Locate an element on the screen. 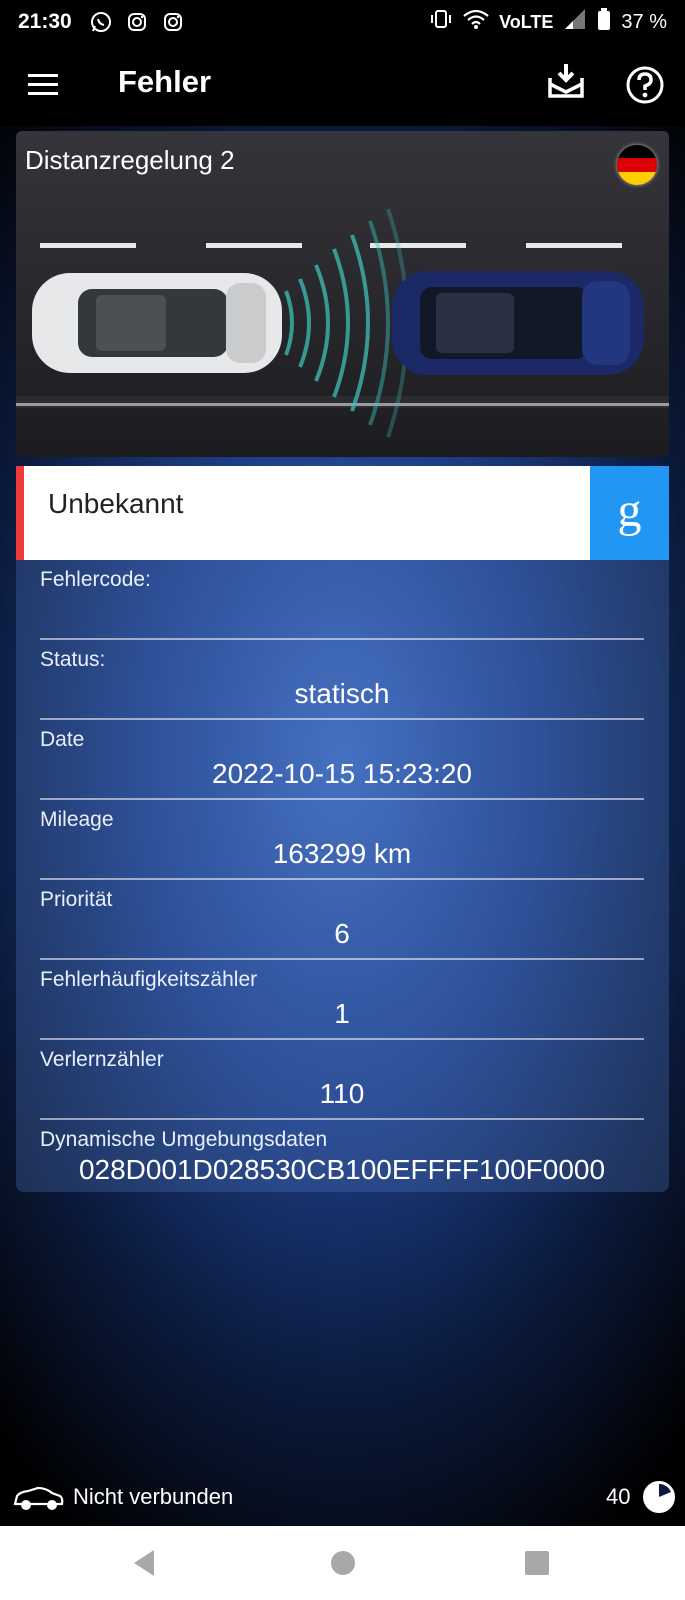 The image size is (685, 1600). detail-label: Mileage is located at coordinates (77, 819).